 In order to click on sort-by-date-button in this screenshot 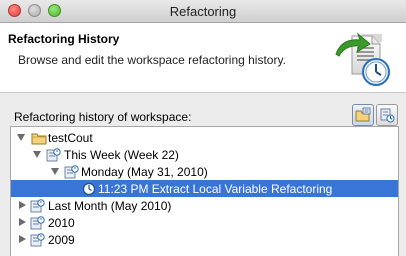, I will do `click(387, 115)`.